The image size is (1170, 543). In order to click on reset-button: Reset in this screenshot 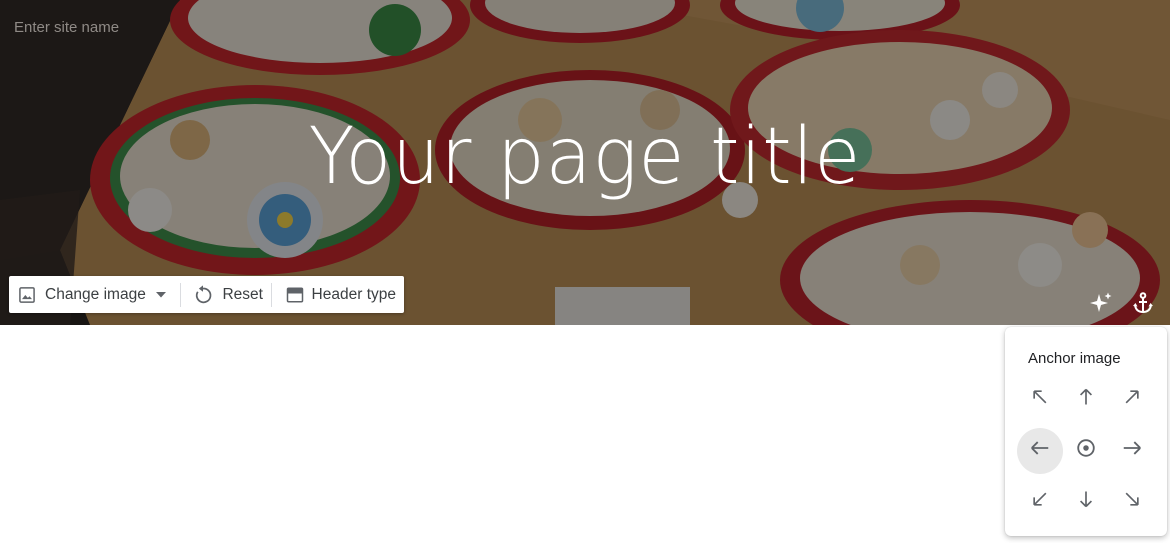, I will do `click(225, 294)`.